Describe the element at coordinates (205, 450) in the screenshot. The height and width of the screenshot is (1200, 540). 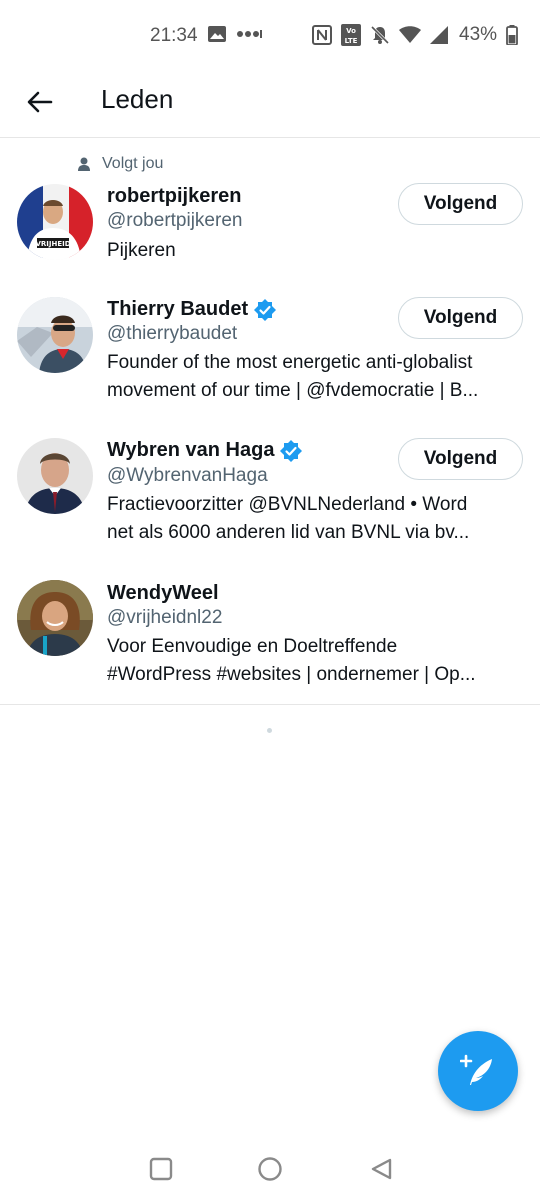
I see `member-name: Wybren van Haga` at that location.